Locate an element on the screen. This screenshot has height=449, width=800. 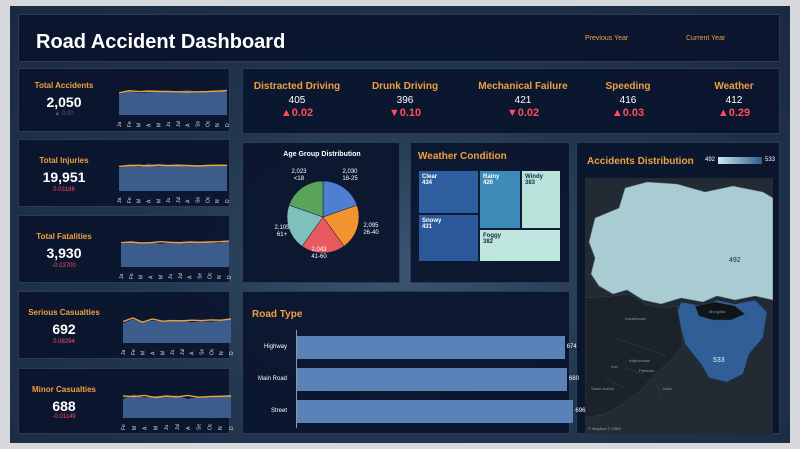
bar-value-label: 680 is located at coordinates (574, 379).